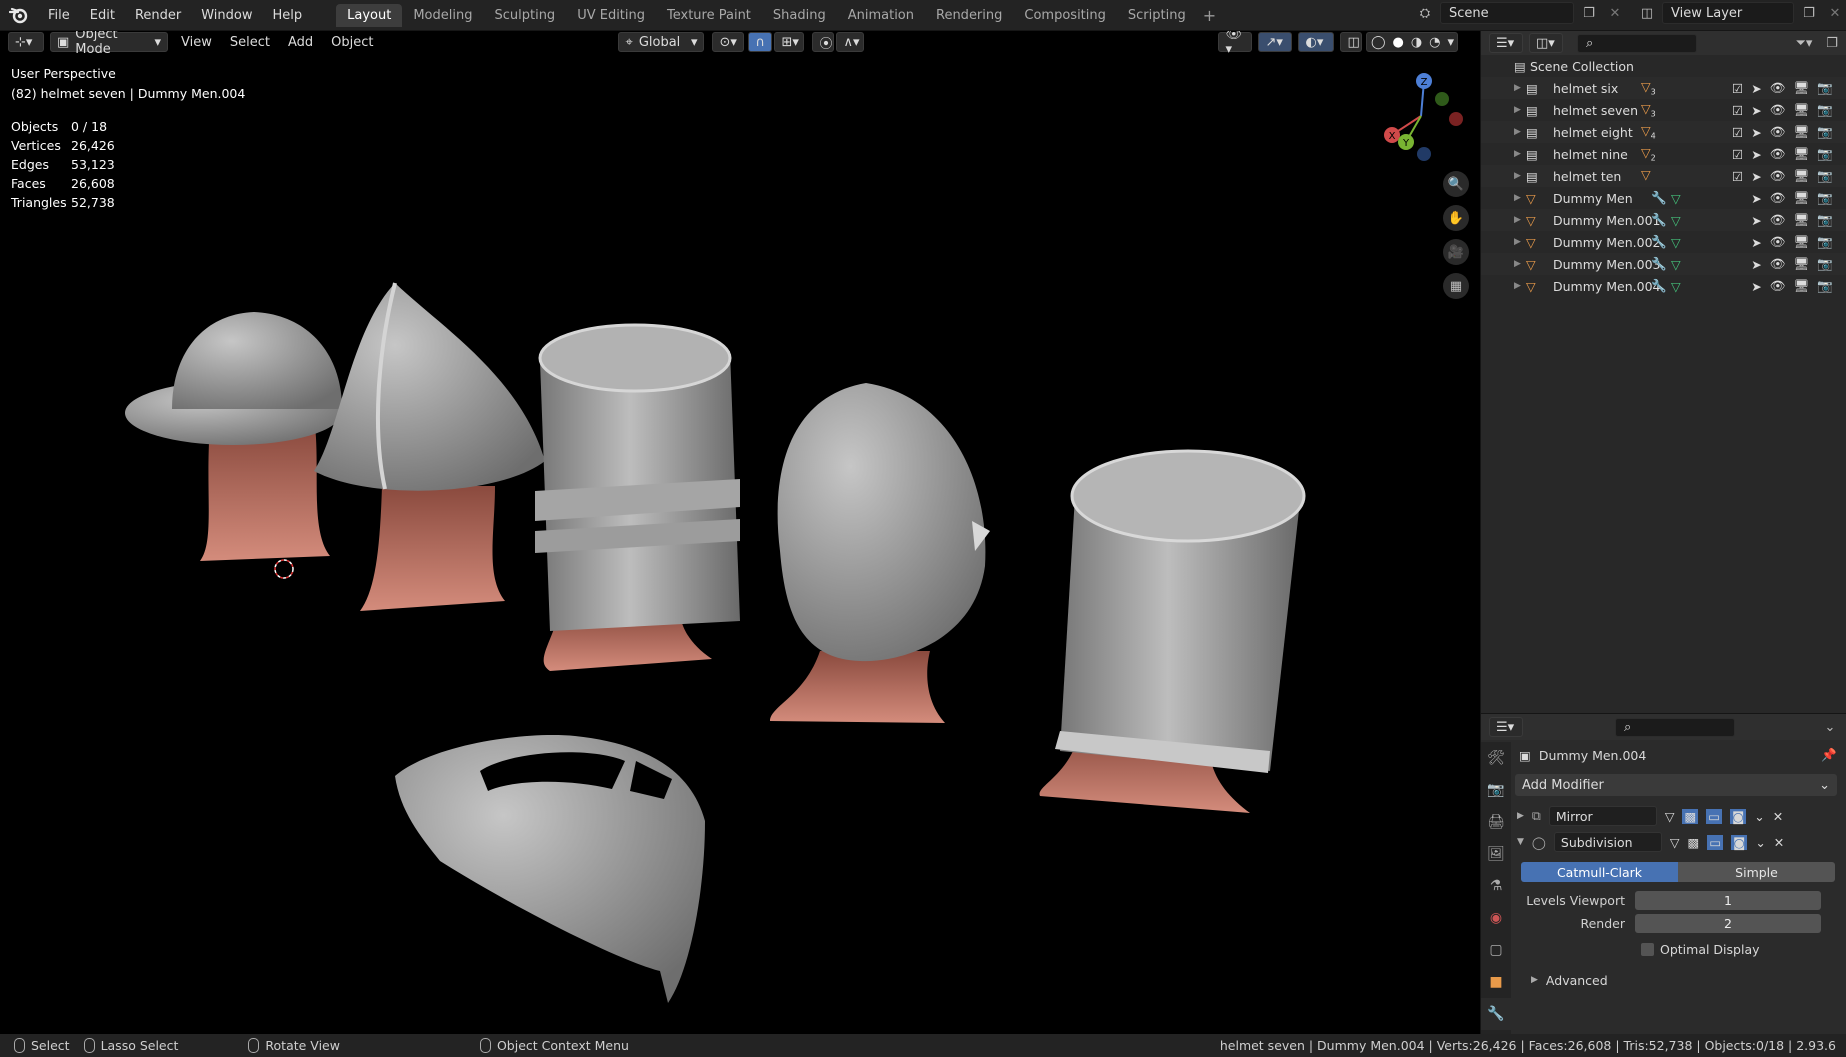 The width and height of the screenshot is (1846, 1057). Describe the element at coordinates (1663, 110) in the screenshot. I see `outliner-item: ▶ ▤ helmet seven ▽3 ☑ ➤ 👁 🖥 📷` at that location.